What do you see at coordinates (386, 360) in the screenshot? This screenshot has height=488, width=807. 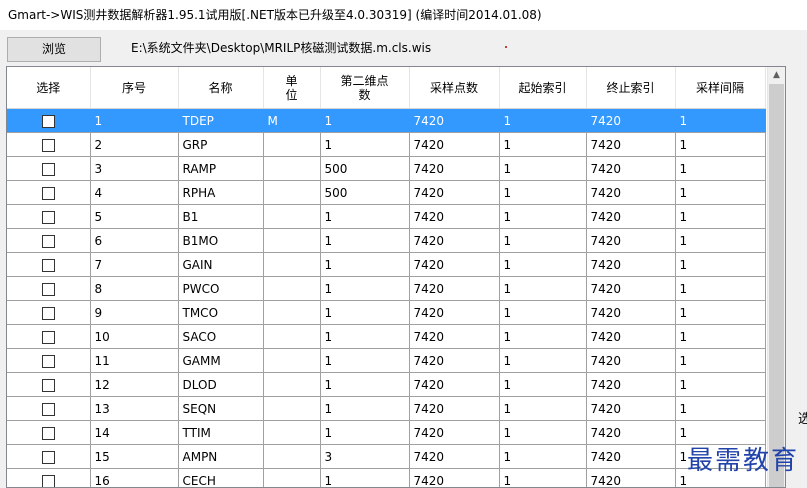 I see `table-row: 11 GAMM 1 7420 1 7420 1` at bounding box center [386, 360].